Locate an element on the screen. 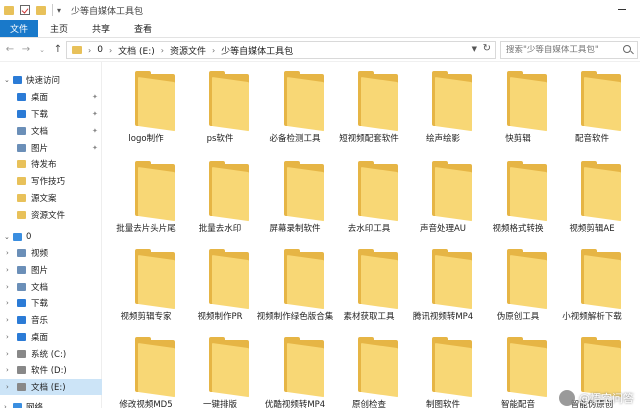 The width and height of the screenshot is (640, 408). search-icon is located at coordinates (627, 49).